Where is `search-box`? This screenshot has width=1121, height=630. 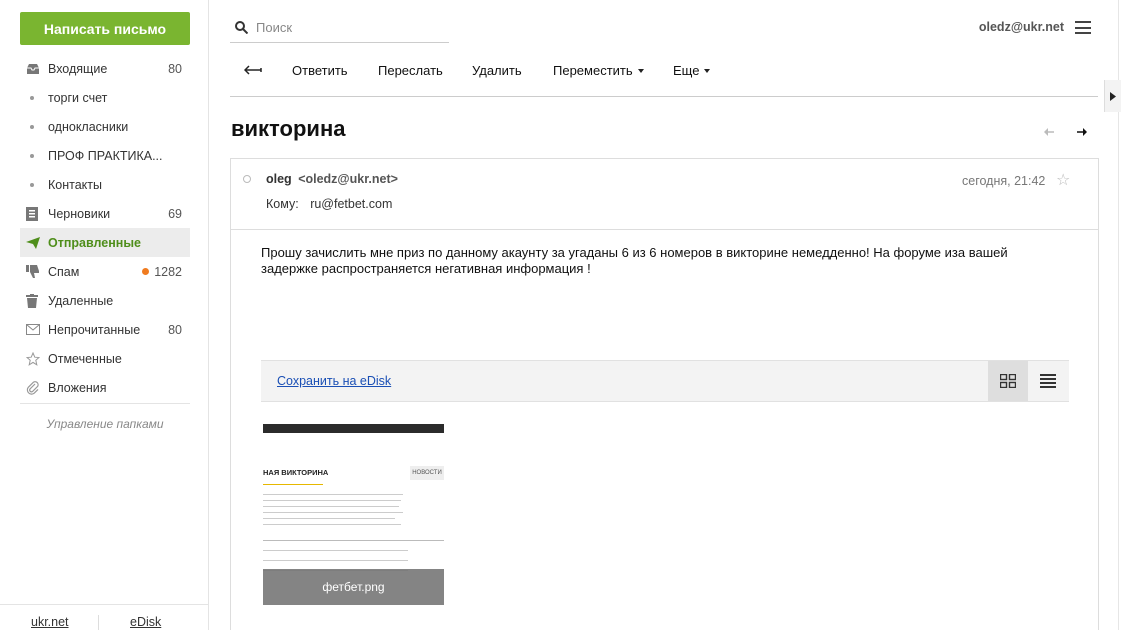
search-box is located at coordinates (339, 27).